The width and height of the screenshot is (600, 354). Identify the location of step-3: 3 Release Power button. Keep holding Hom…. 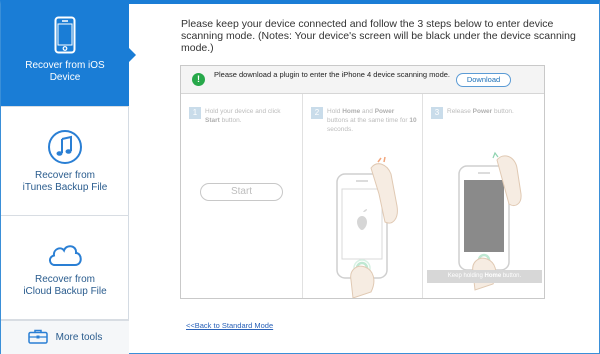
(483, 196).